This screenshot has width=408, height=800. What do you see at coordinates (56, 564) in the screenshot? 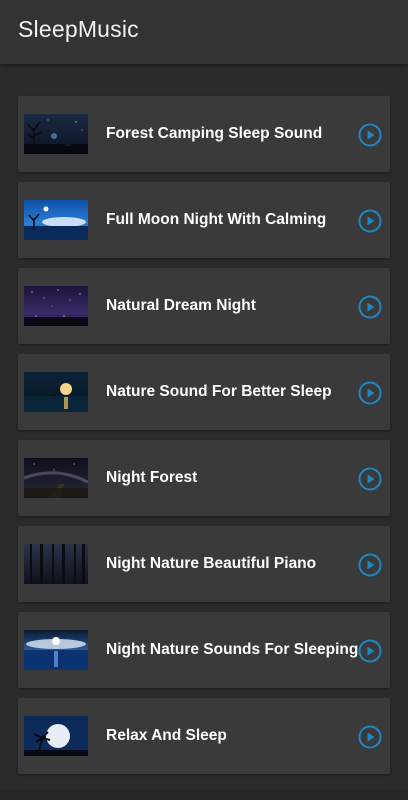
I see `thumbnail-dark-forest` at bounding box center [56, 564].